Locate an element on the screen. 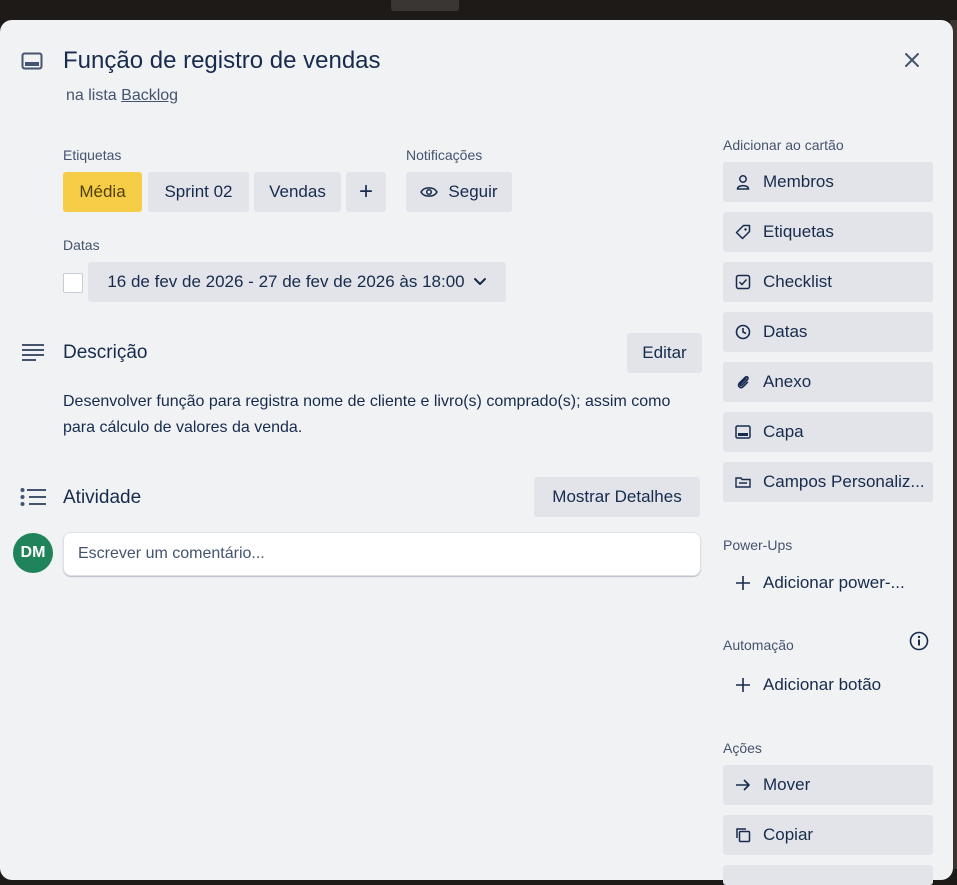 The image size is (957, 885). info-icon is located at coordinates (919, 641).